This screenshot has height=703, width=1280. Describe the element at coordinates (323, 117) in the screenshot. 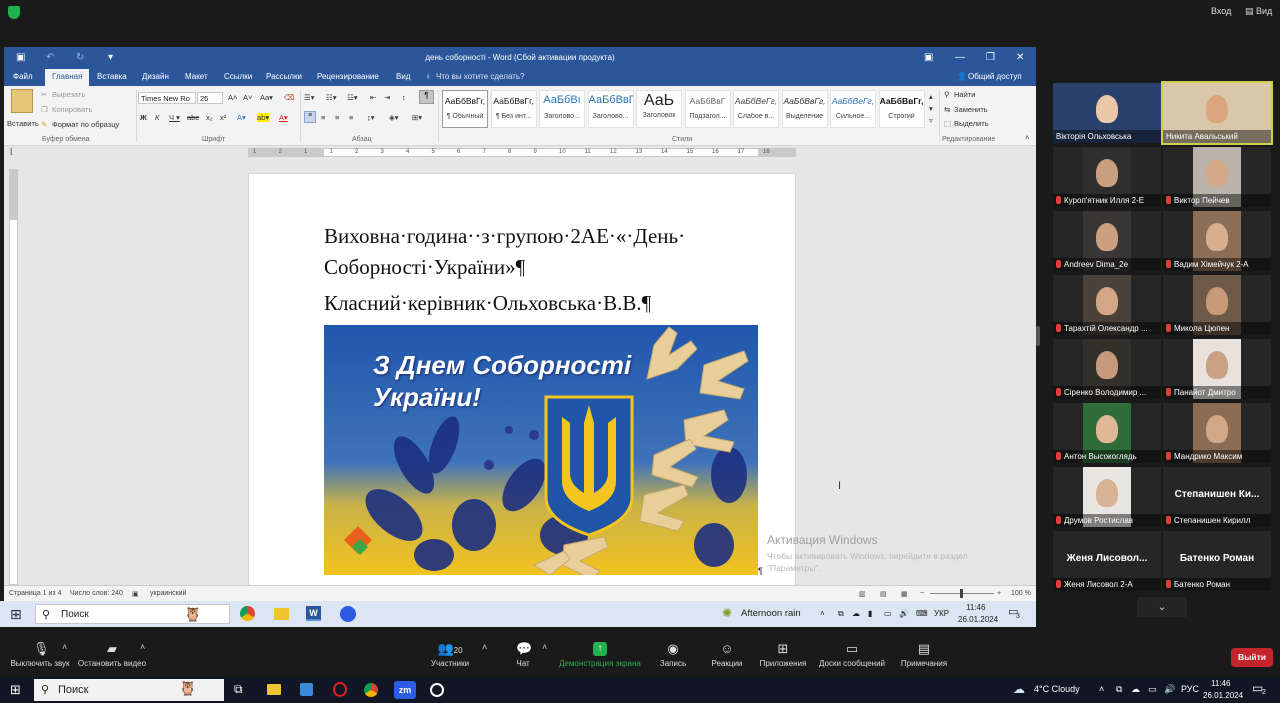

I see `align-center-icon: ≡` at that location.